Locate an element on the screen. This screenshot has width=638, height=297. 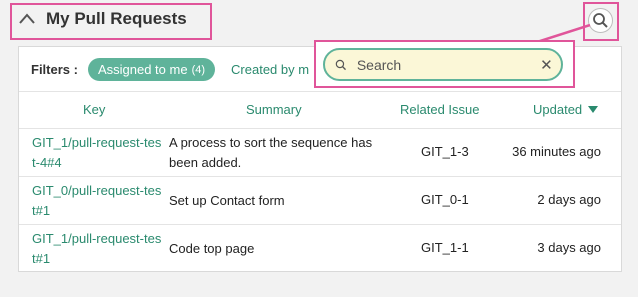
row-related-issue: GIT_1-3 is located at coordinates (445, 151).